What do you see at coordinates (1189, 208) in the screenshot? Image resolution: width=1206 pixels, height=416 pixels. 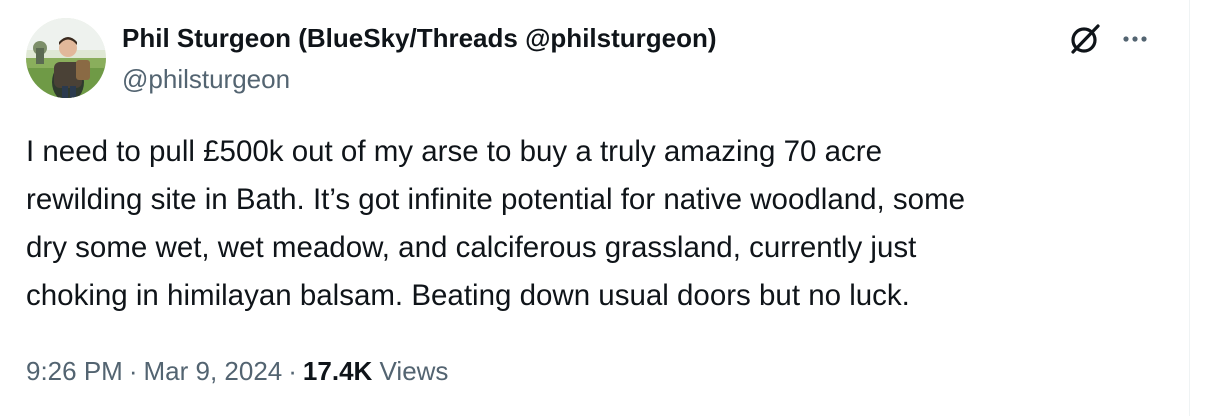 I see `column-divider` at bounding box center [1189, 208].